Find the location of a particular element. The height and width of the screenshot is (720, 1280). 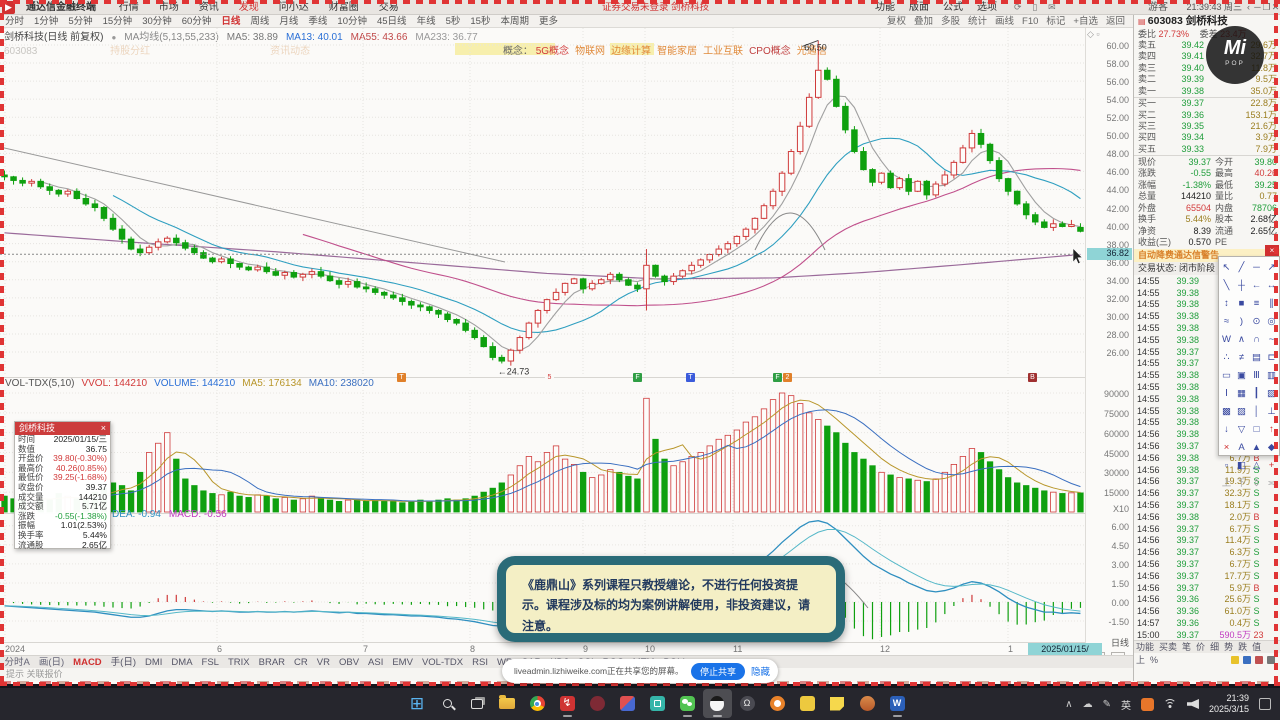

draw-tool-icon: ↓ is located at coordinates (1226, 429).